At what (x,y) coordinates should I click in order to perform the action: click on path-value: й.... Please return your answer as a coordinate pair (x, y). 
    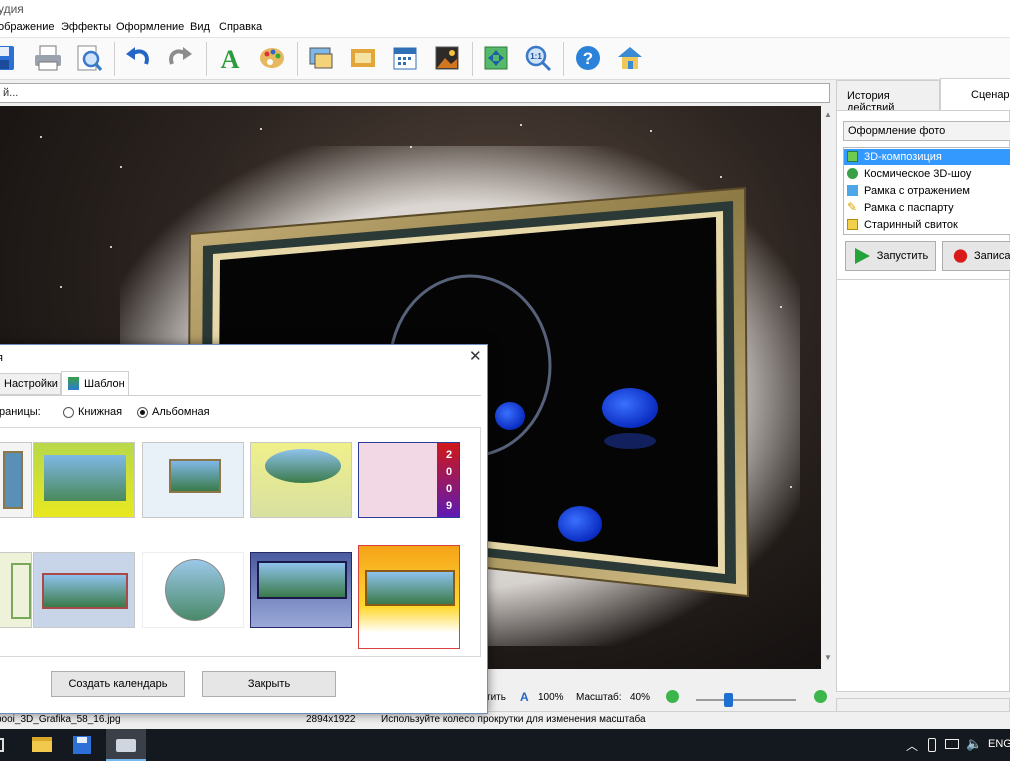
    Looking at the image, I should click on (11, 93).